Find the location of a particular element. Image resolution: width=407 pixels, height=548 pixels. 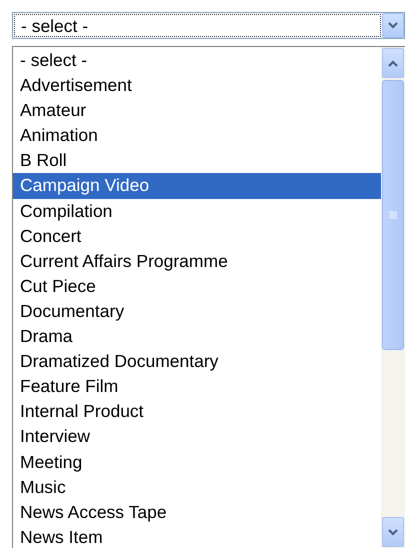

option-item: Dramatized Documentary is located at coordinates (197, 361).